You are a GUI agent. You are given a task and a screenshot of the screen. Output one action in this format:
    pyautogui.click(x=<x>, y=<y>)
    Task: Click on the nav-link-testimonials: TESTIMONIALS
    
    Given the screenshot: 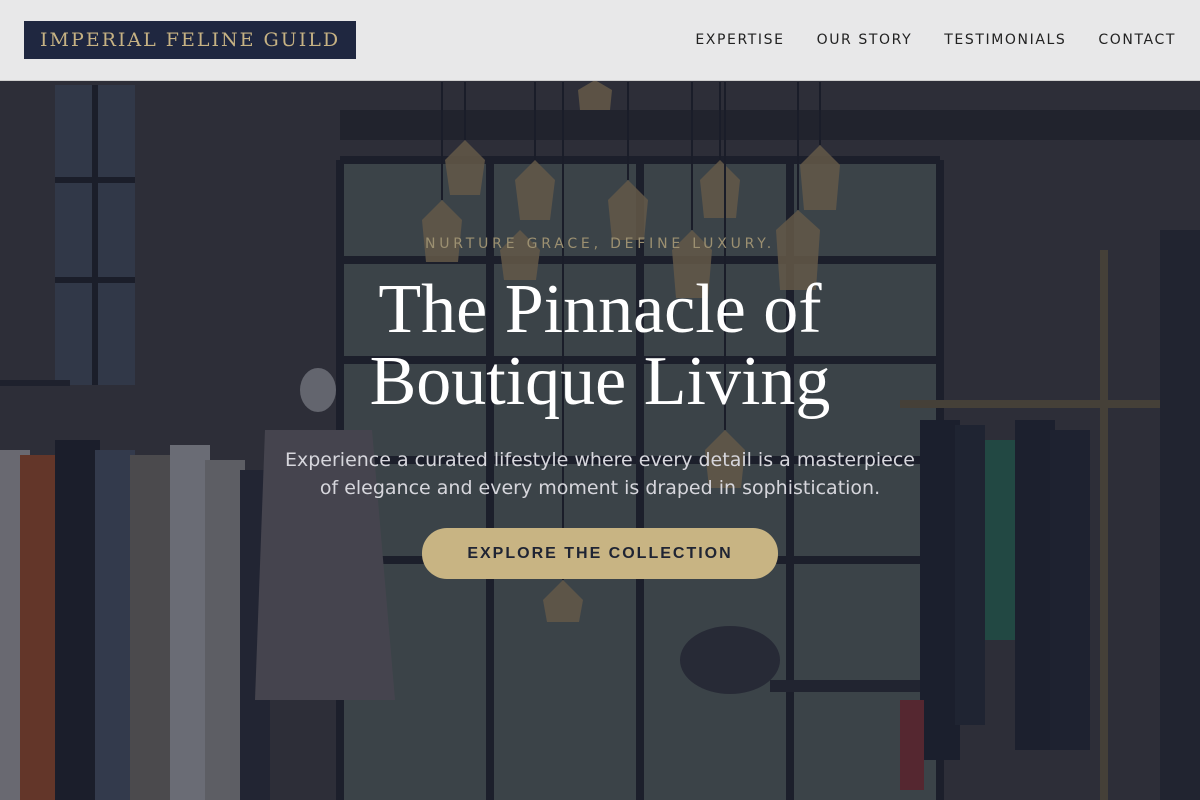 What is the action you would take?
    pyautogui.click(x=1005, y=40)
    